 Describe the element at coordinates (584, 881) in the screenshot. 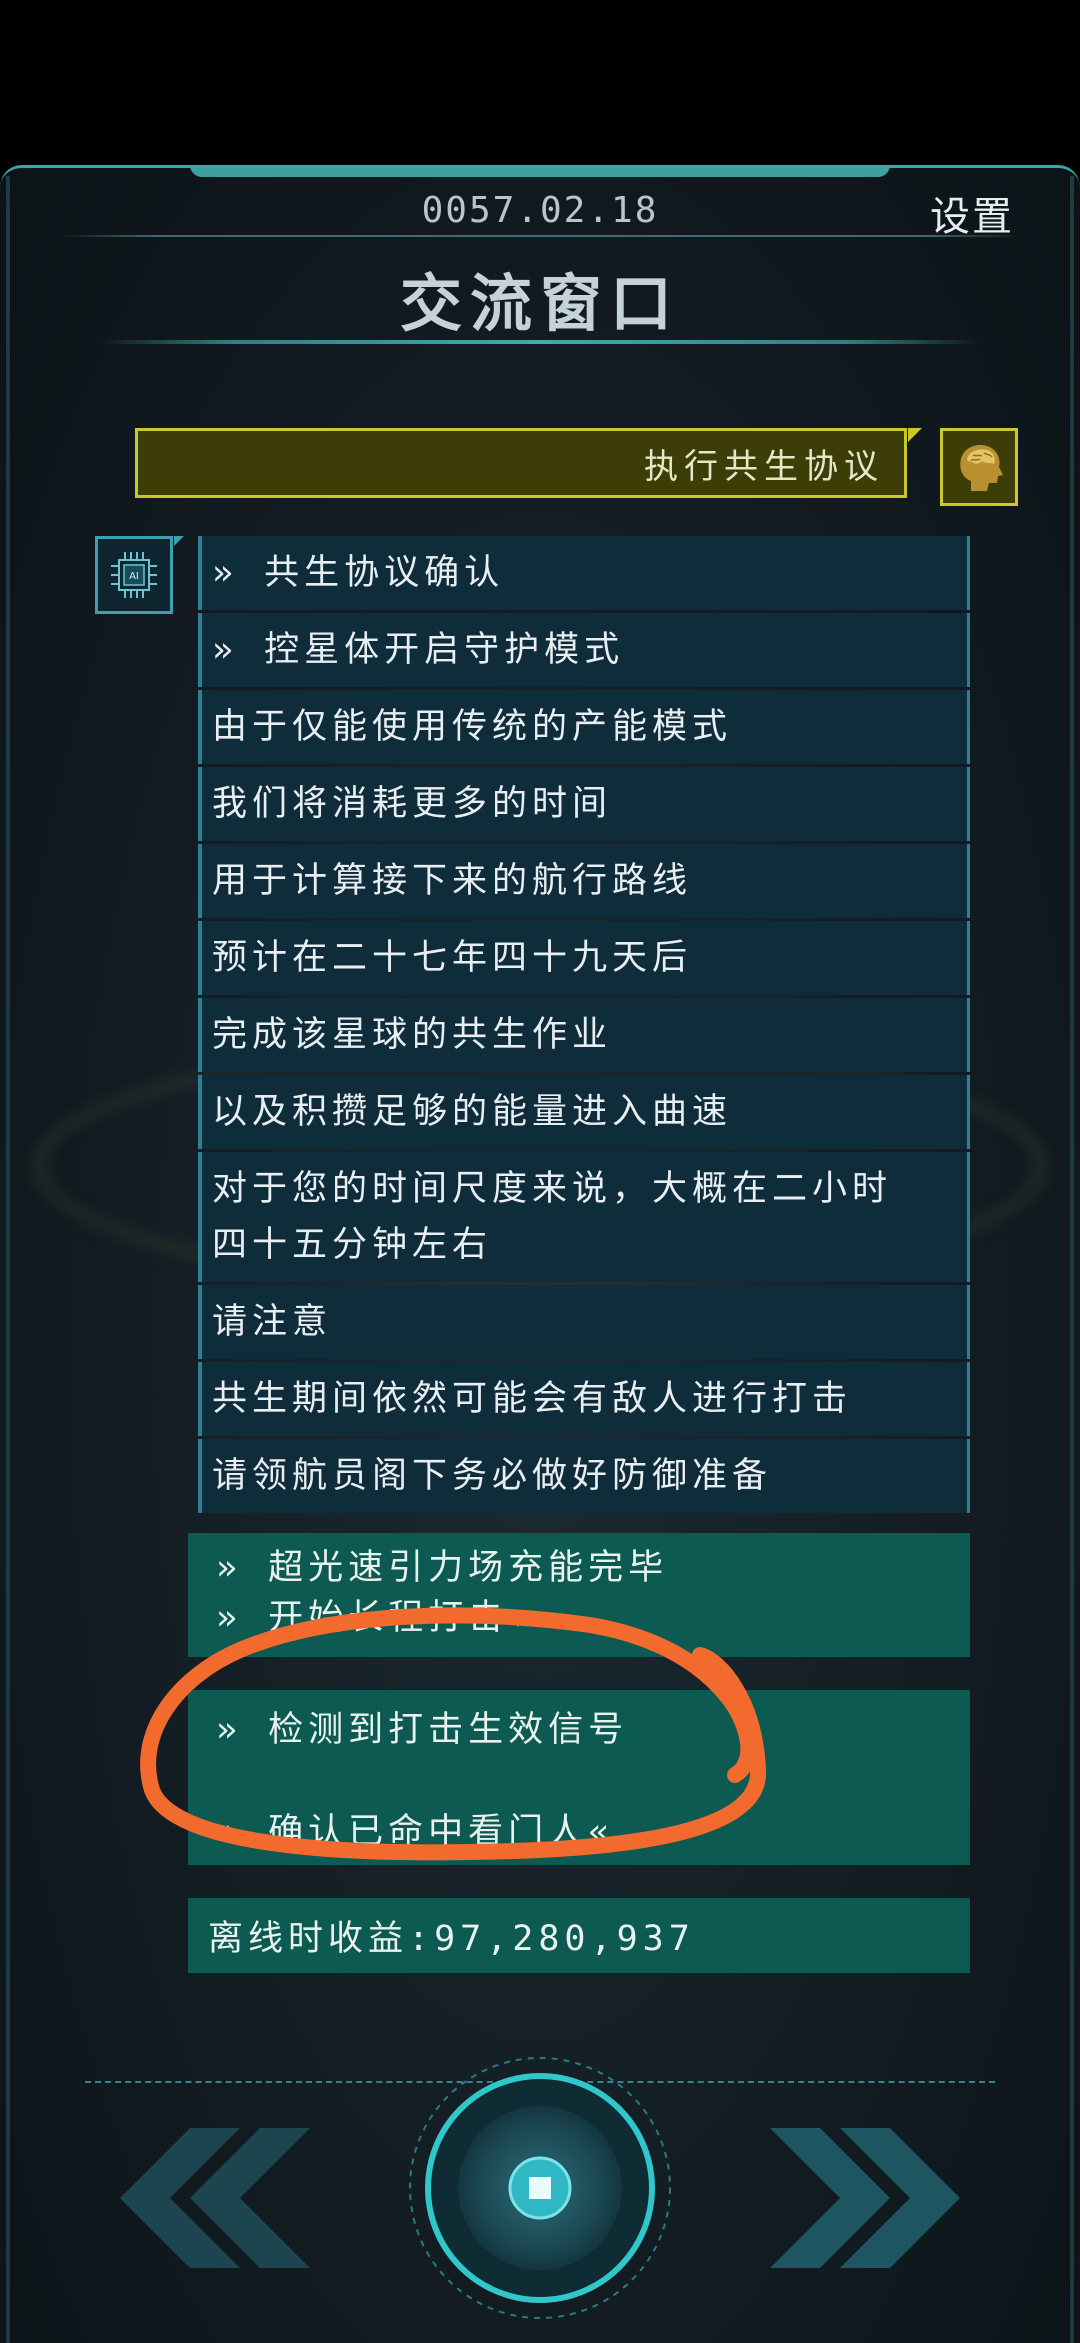

I see `ai-message: 用于计算接下来的航行路线` at that location.